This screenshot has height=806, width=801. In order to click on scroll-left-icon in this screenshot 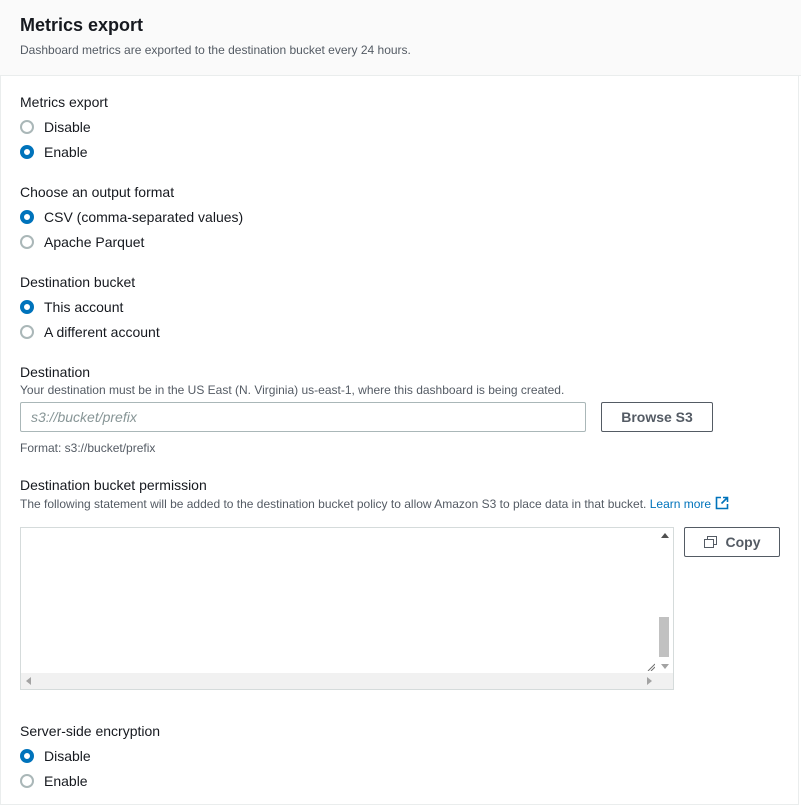, I will do `click(28, 681)`.